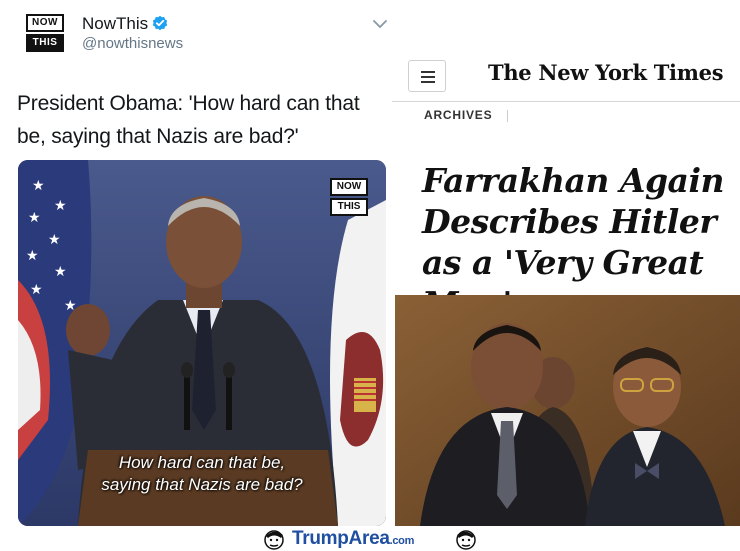  What do you see at coordinates (606, 72) in the screenshot?
I see `nyt-masthead: The New York Times` at bounding box center [606, 72].